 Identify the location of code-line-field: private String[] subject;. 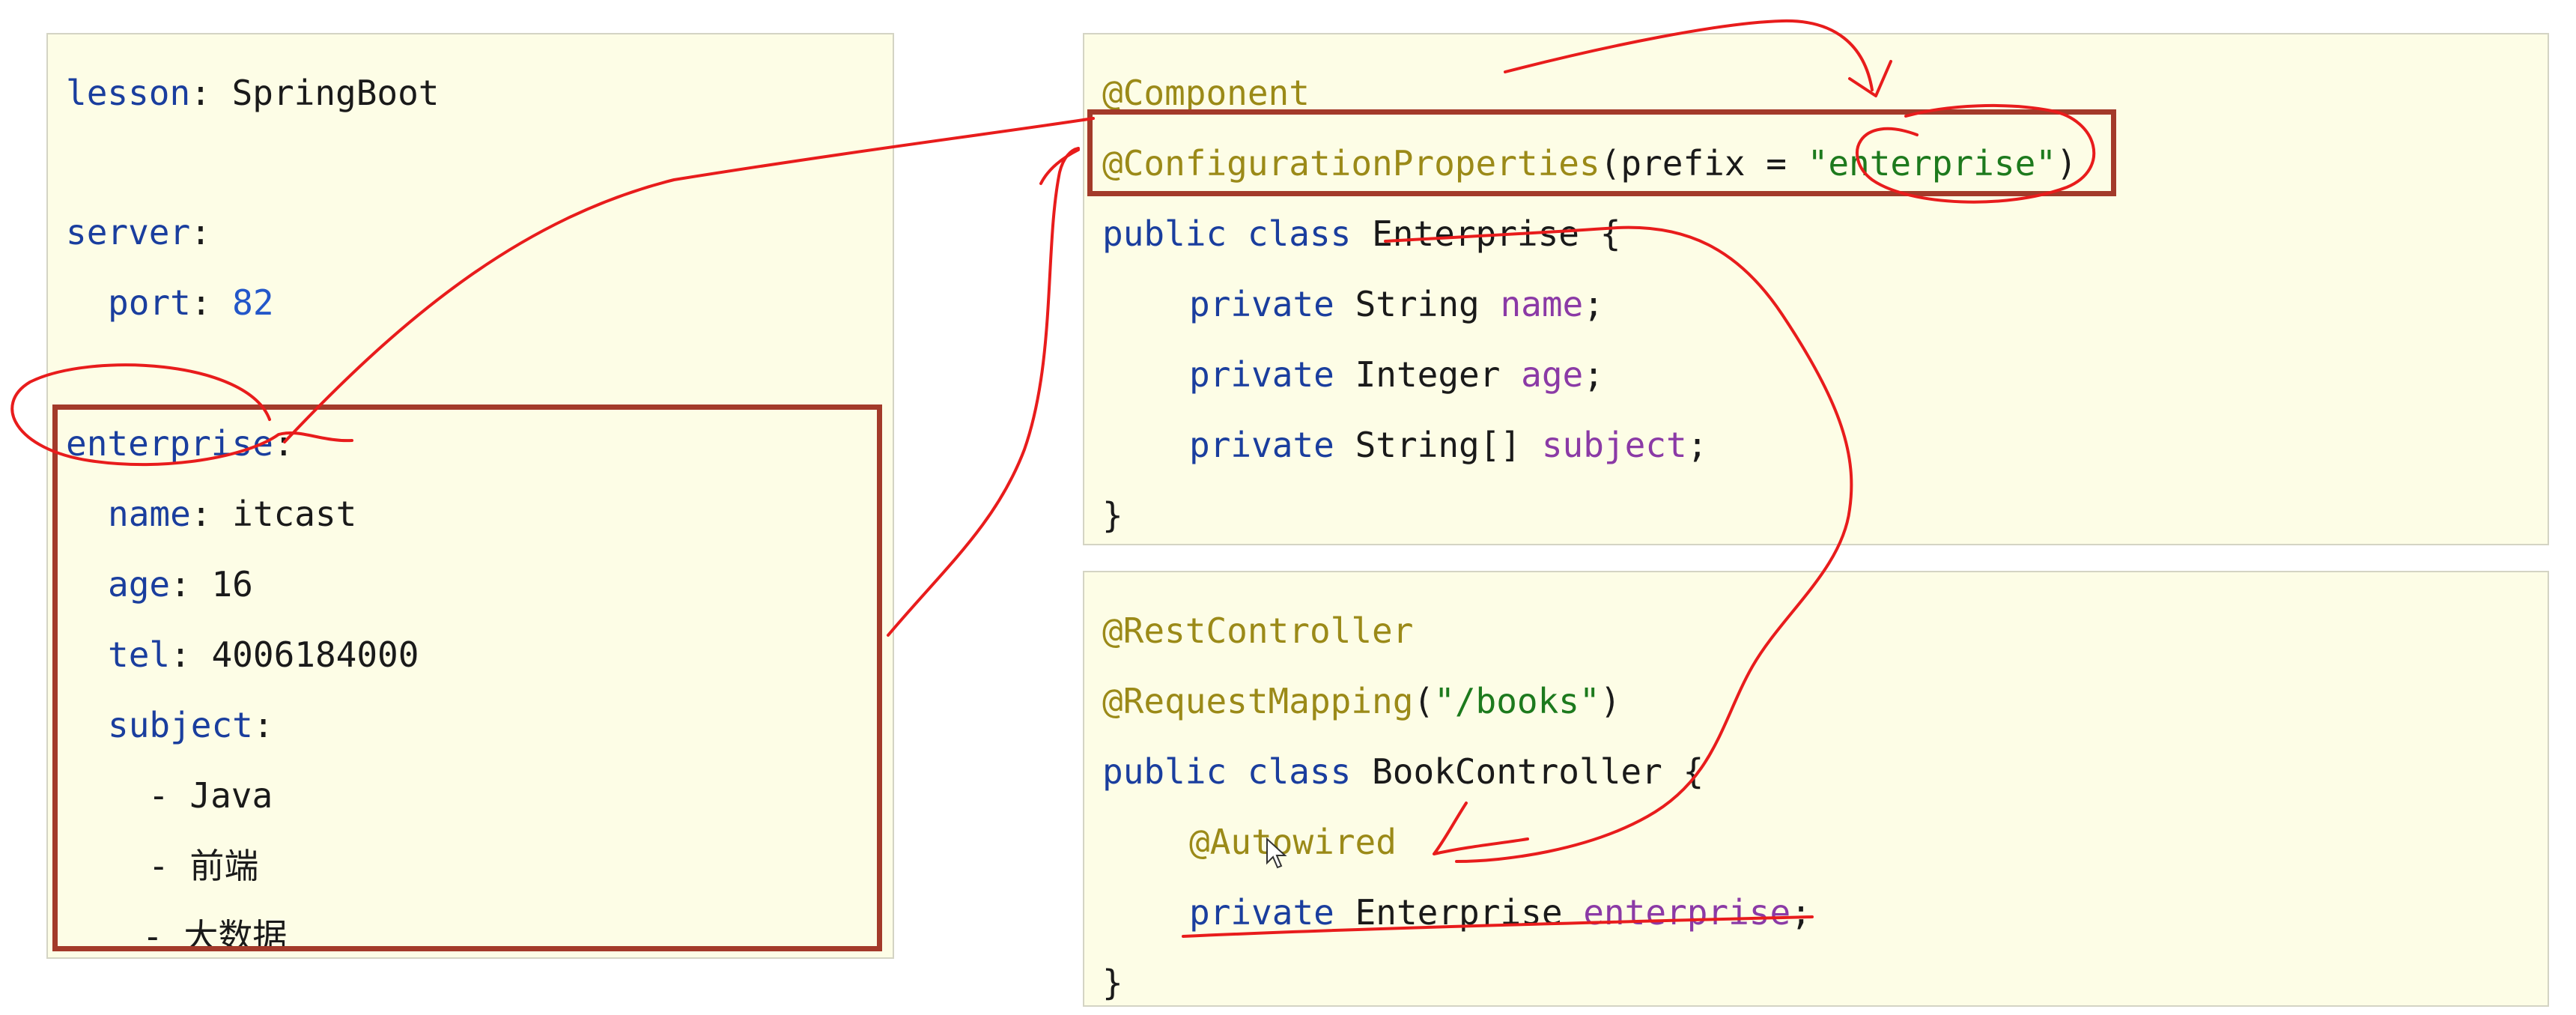
(1448, 445).